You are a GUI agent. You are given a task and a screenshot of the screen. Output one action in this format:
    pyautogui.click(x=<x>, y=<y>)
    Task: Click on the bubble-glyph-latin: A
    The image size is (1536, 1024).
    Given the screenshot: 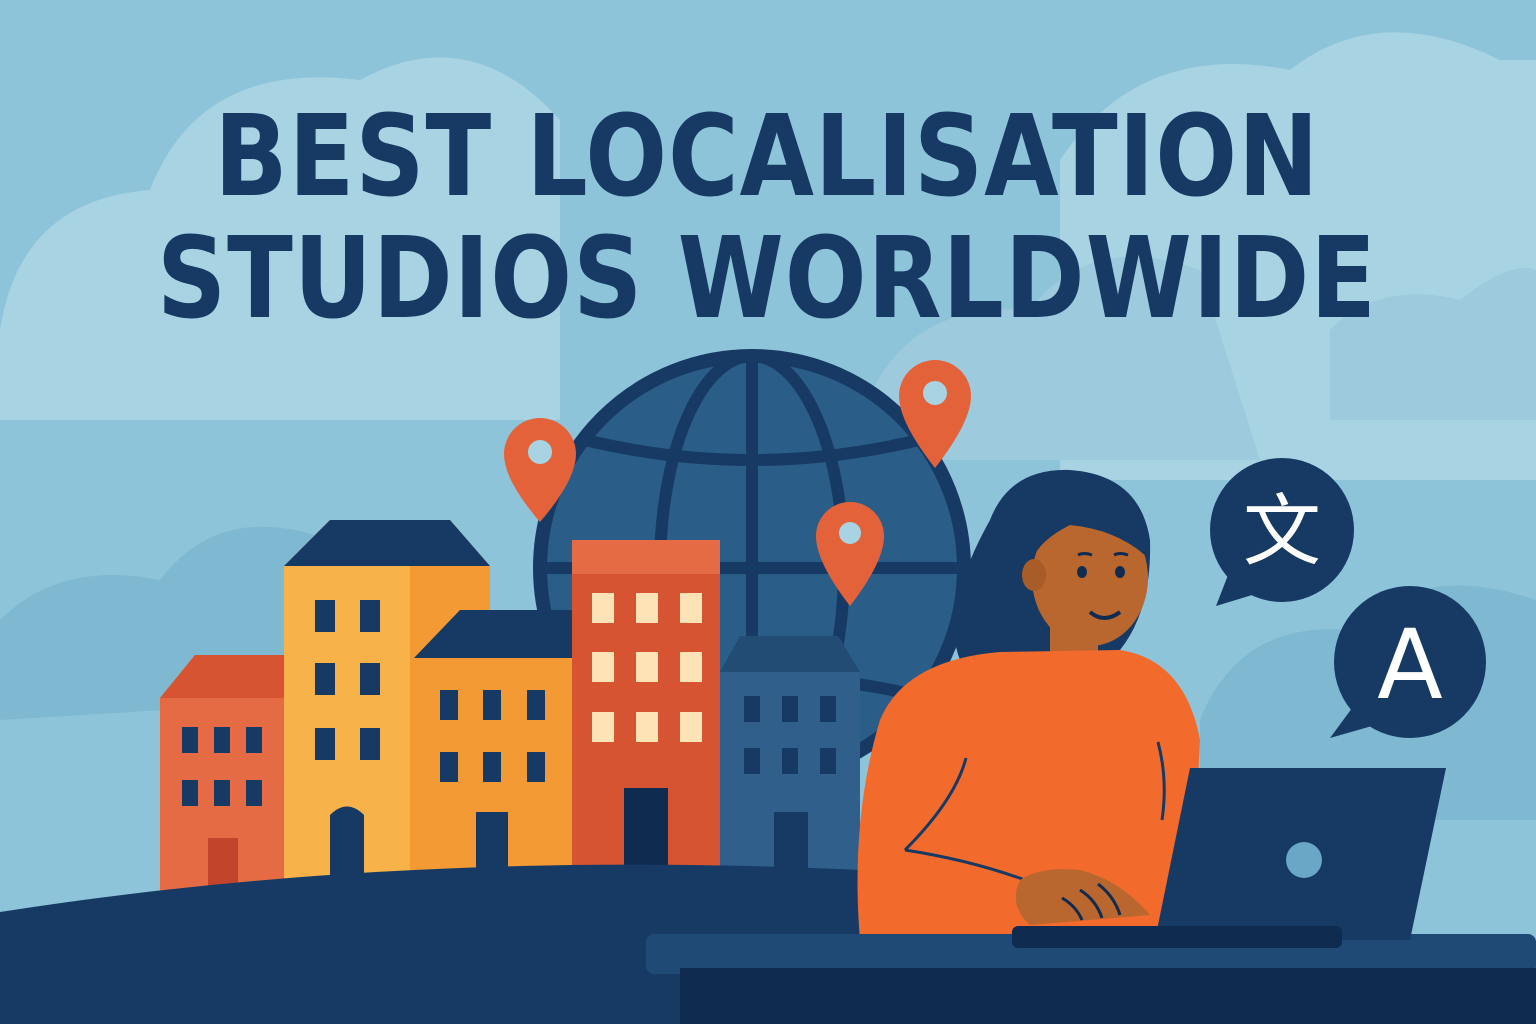 What is the action you would take?
    pyautogui.click(x=1410, y=665)
    